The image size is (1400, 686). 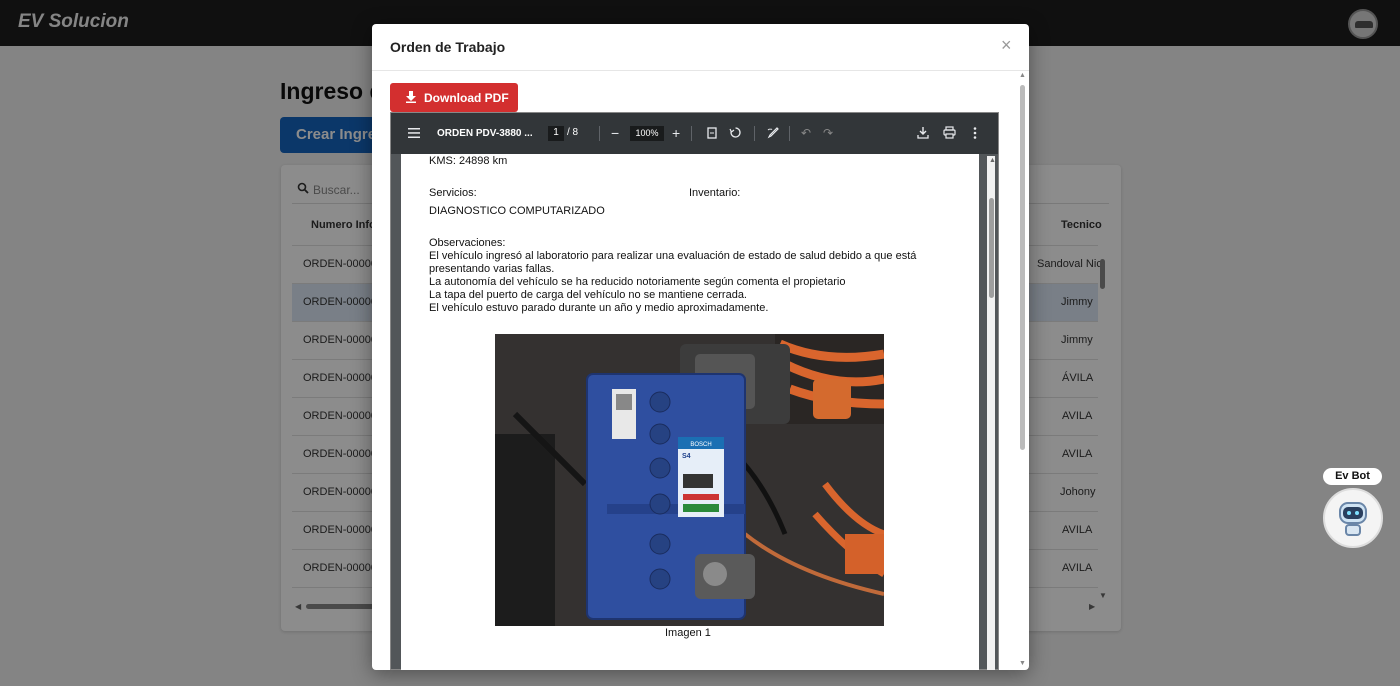 I want to click on zoom-out-icon: −, so click(x=615, y=133).